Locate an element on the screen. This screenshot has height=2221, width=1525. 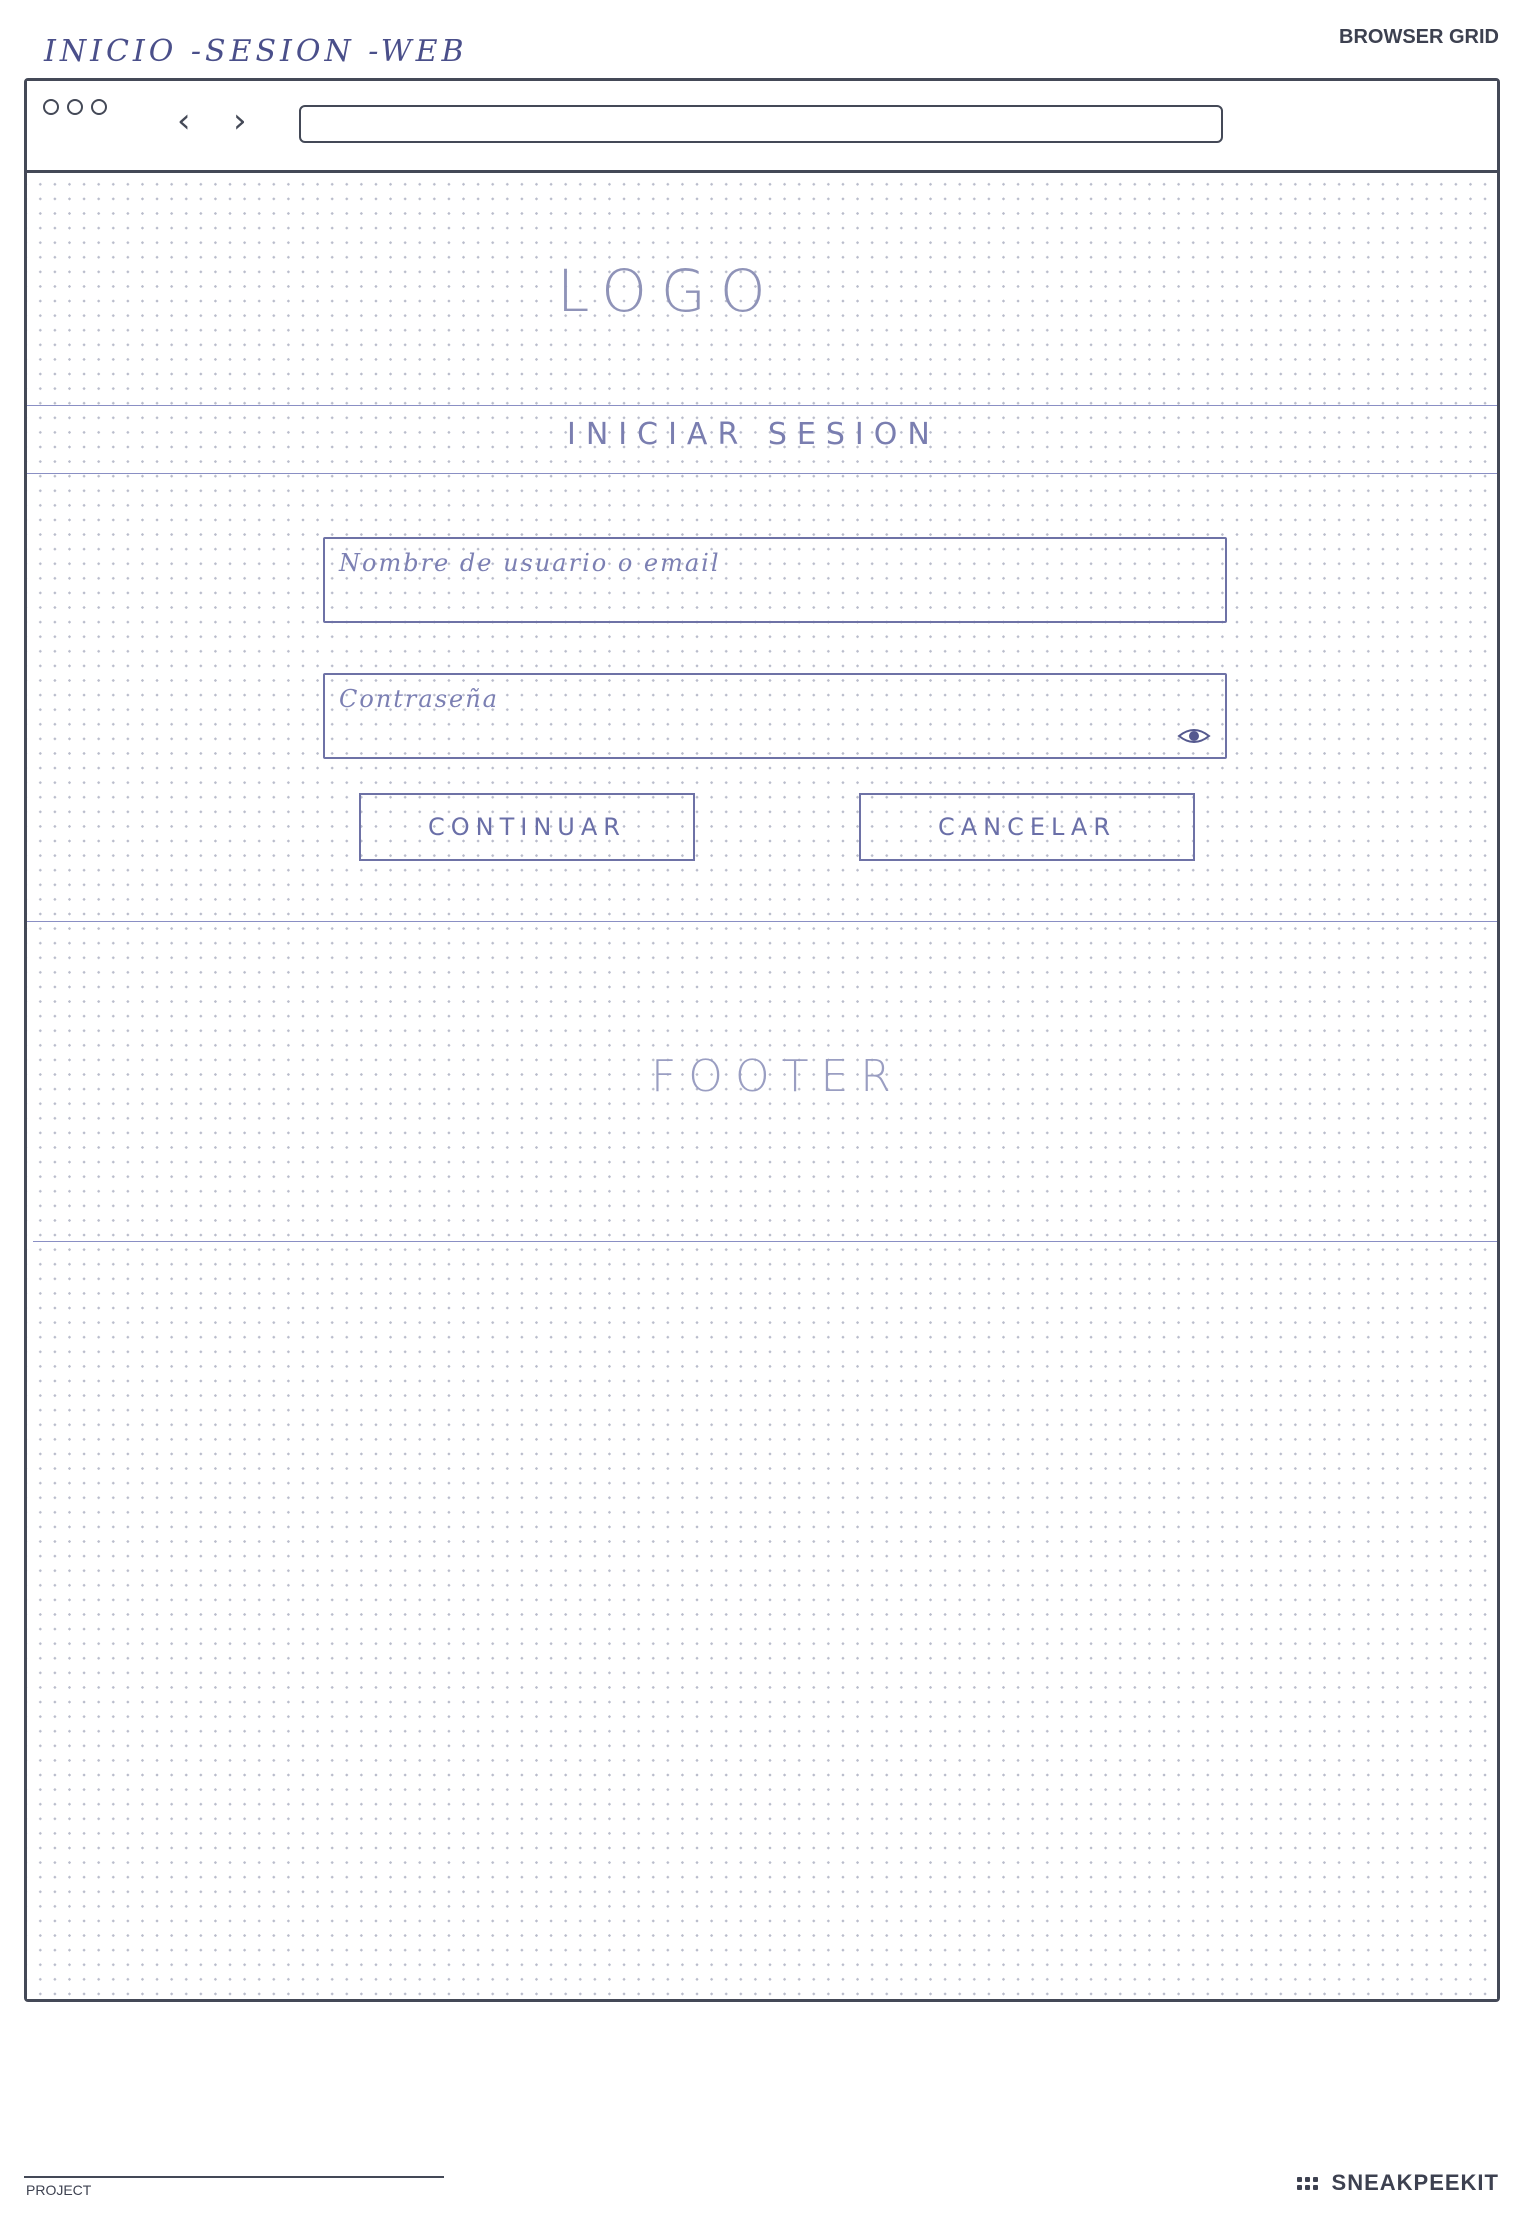
footer-label: FOOTER is located at coordinates (777, 1076).